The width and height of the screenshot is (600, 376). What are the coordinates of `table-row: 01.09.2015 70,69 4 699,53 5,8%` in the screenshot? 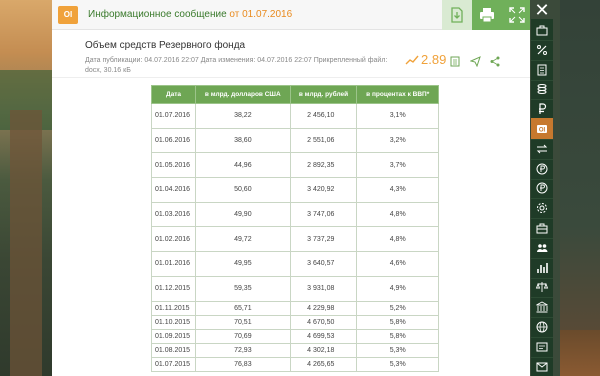 It's located at (295, 336).